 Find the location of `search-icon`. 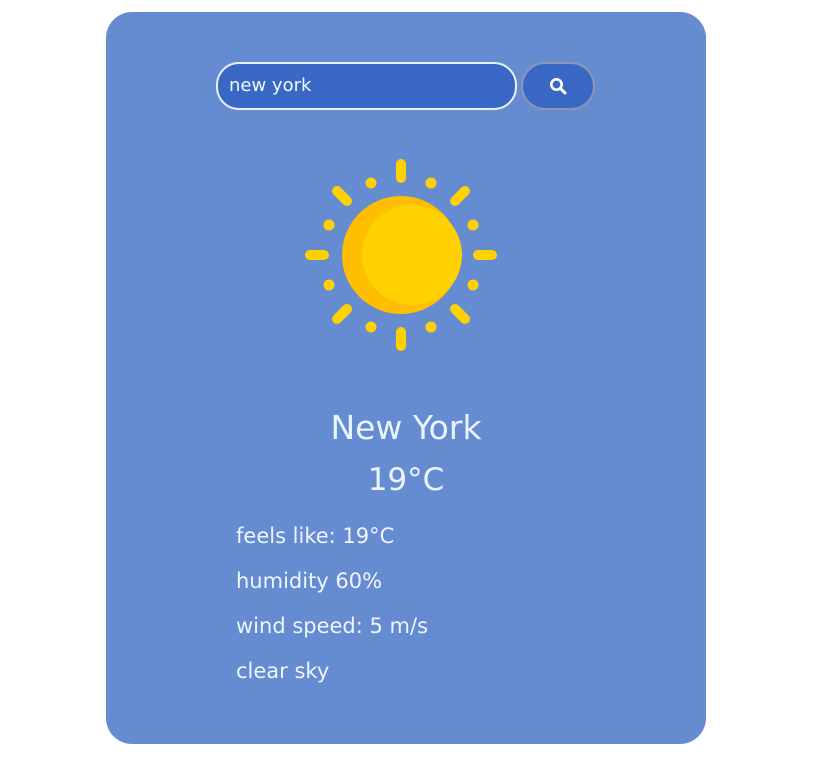

search-icon is located at coordinates (558, 86).